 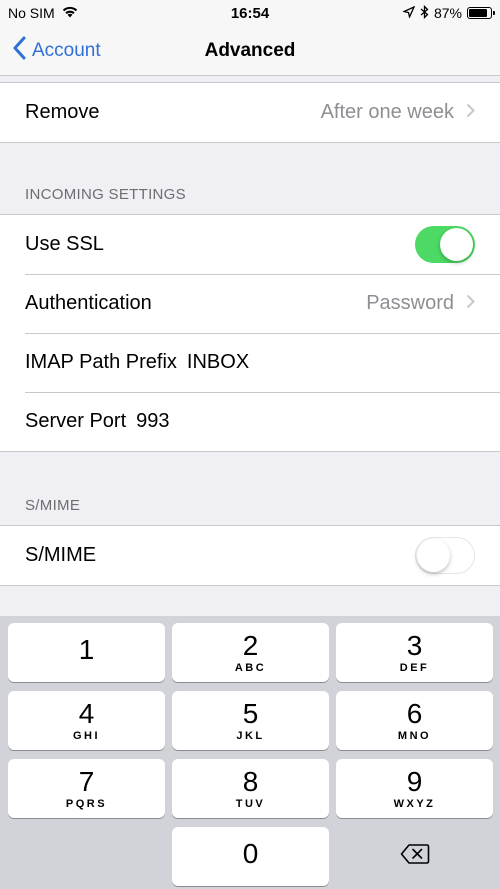 I want to click on status-right: 87%, so click(x=448, y=13).